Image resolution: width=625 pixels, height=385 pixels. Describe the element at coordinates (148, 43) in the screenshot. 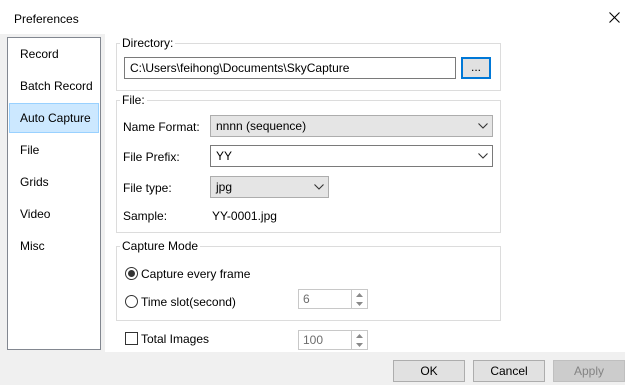

I see `directory-group-title: Directory:` at that location.